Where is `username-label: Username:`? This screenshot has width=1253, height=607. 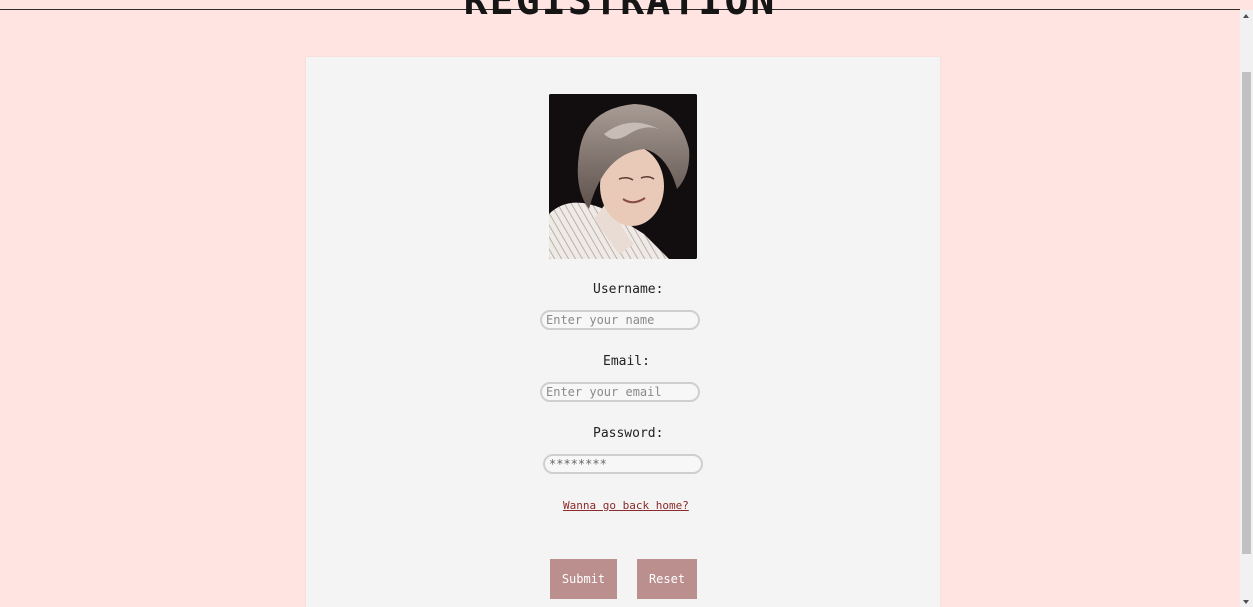 username-label: Username: is located at coordinates (628, 289).